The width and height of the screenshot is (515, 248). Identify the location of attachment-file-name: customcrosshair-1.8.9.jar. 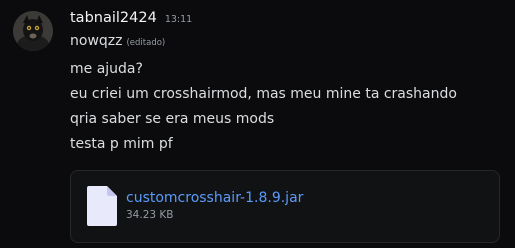
(214, 198).